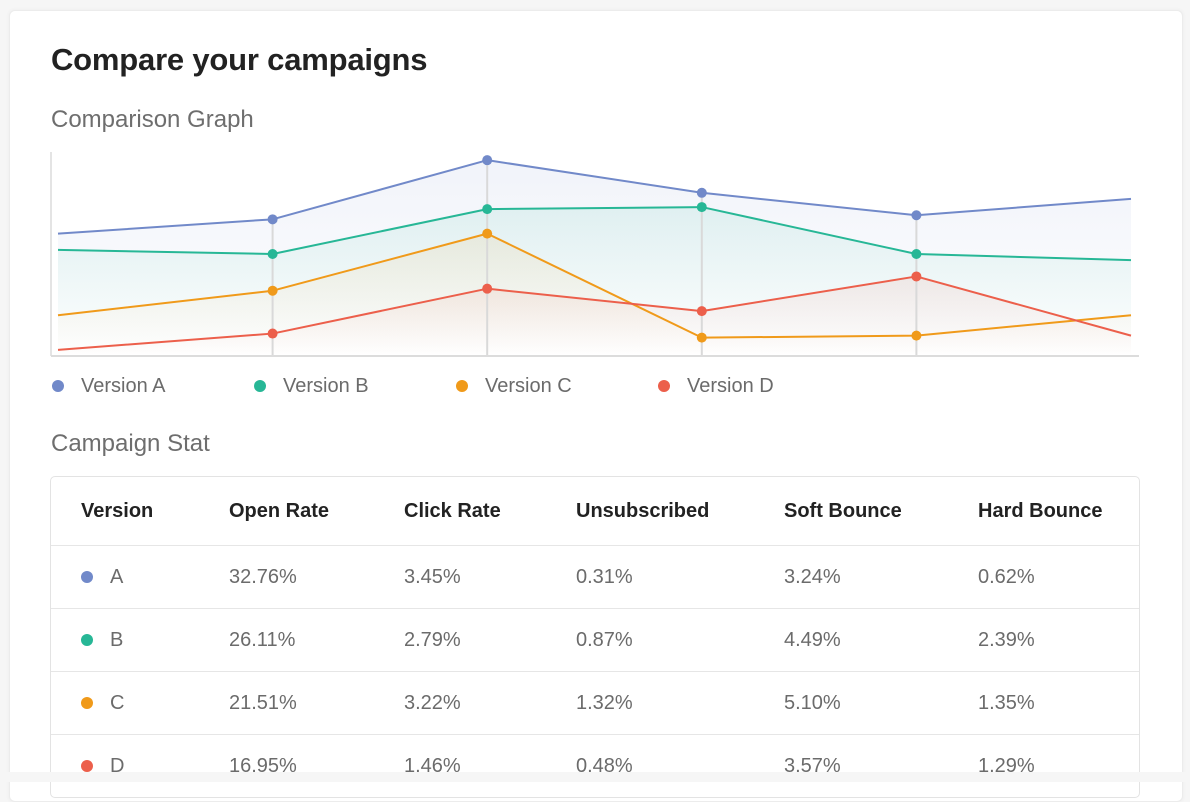 This screenshot has height=802, width=1190. I want to click on legend-label: Version C, so click(528, 385).